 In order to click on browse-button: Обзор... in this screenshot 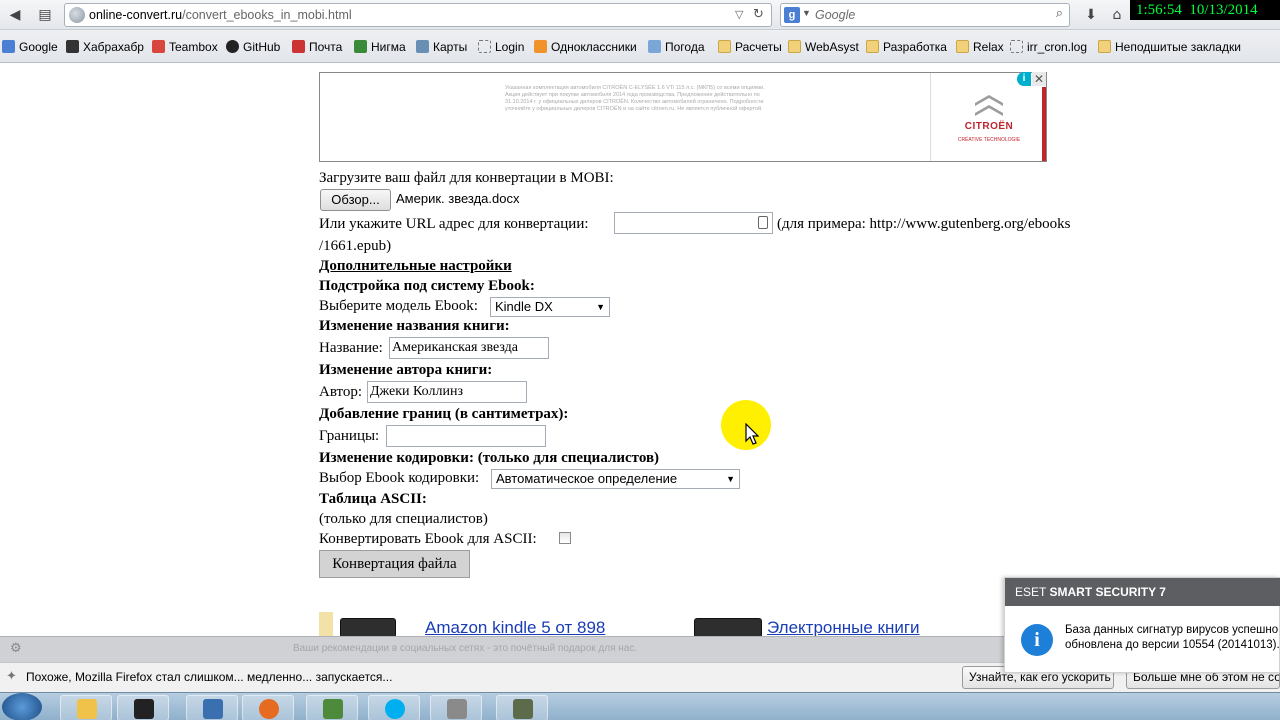, I will do `click(355, 200)`.